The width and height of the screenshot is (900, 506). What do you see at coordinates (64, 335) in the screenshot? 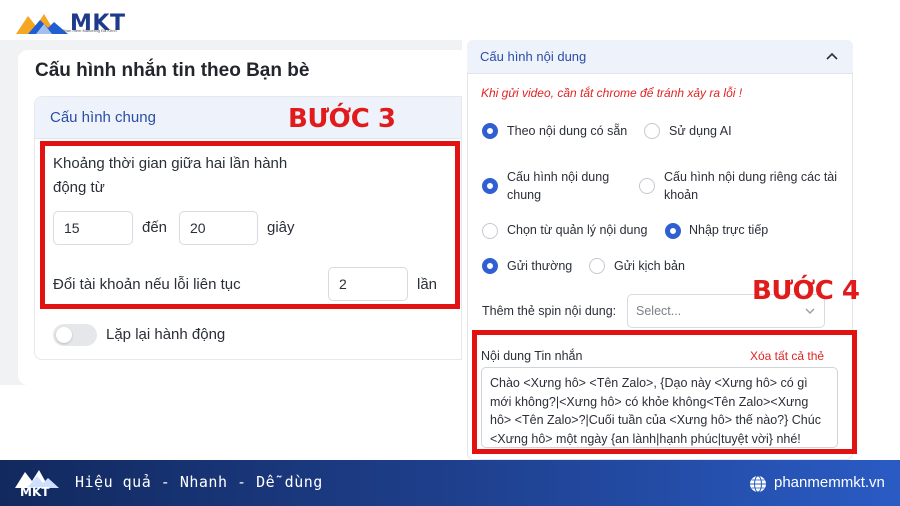
I see `toggle-knob` at bounding box center [64, 335].